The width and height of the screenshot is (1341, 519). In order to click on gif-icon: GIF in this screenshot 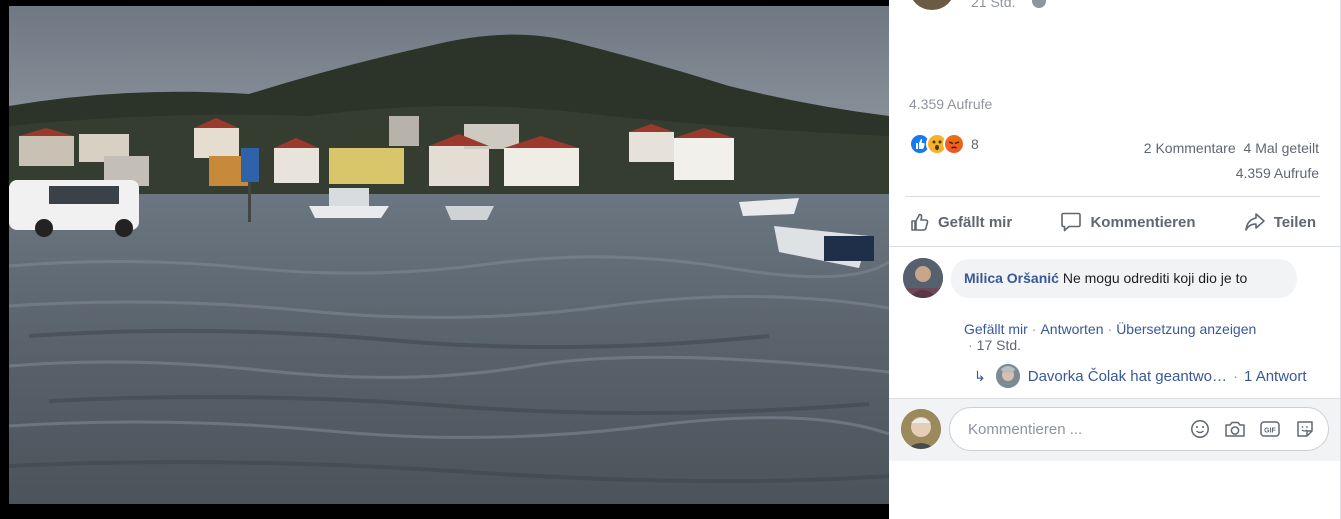, I will do `click(1270, 429)`.